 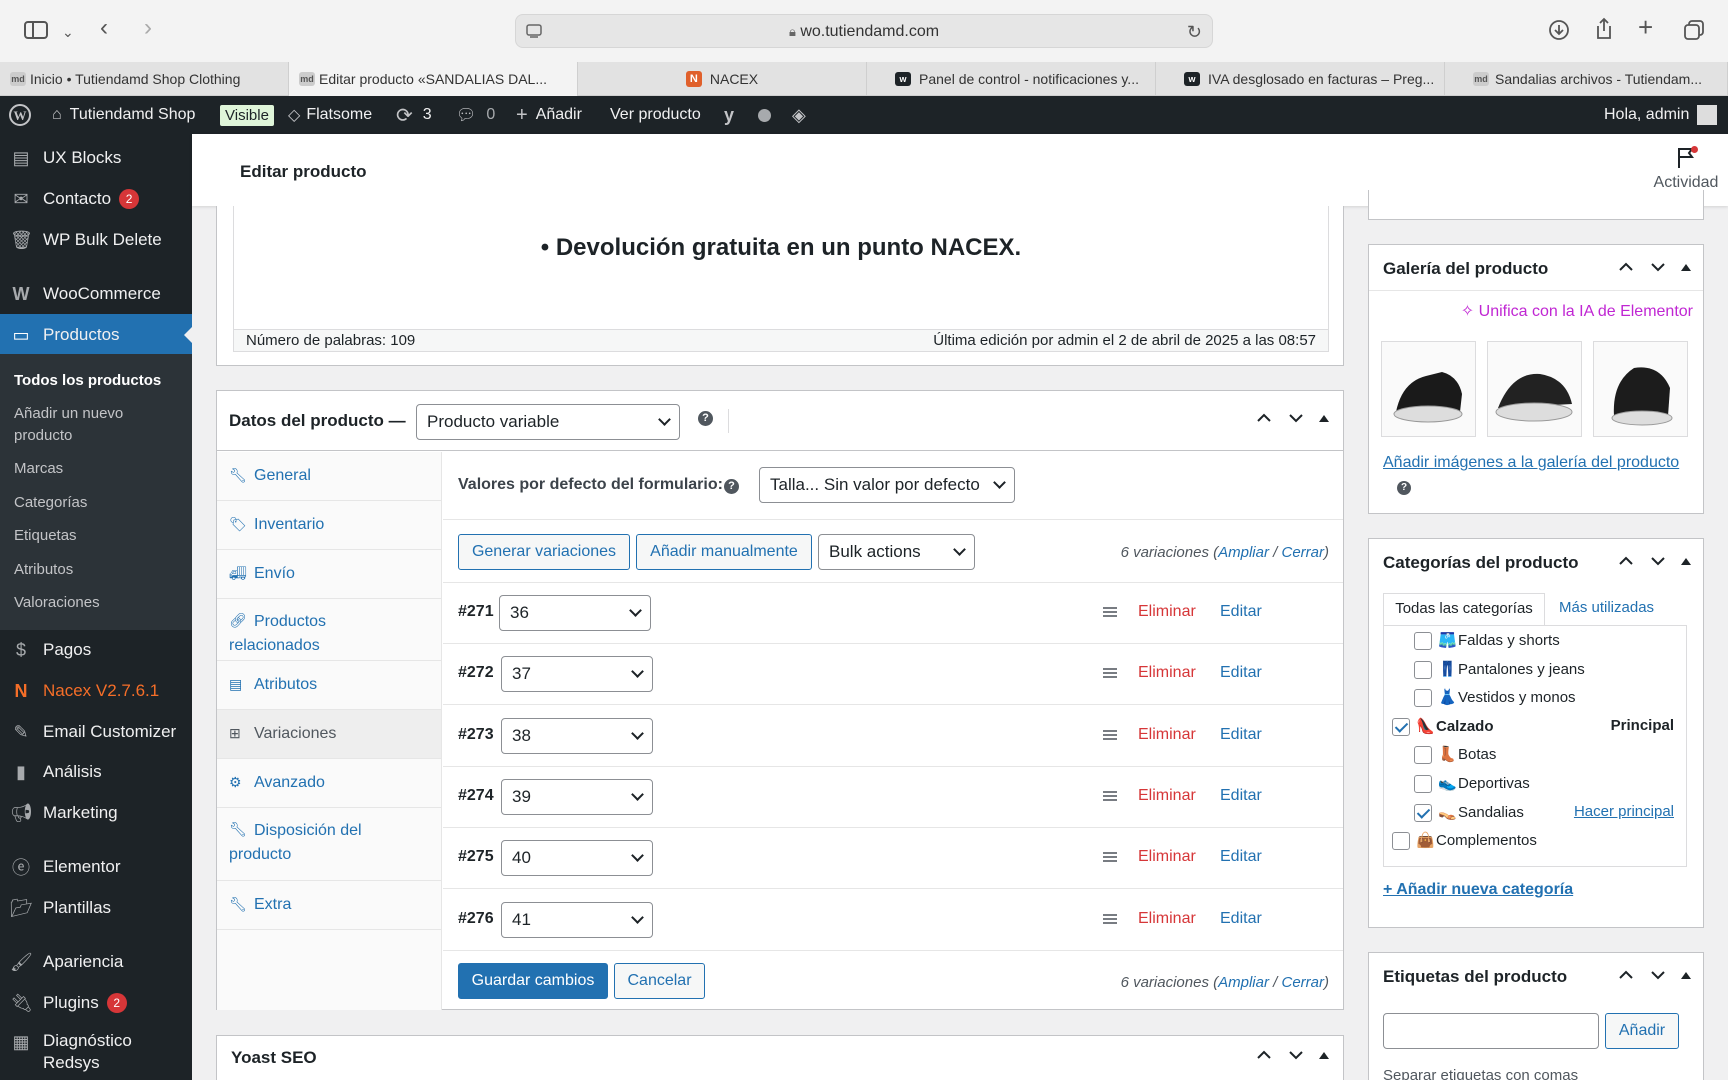 What do you see at coordinates (329, 574) in the screenshot?
I see `tab-envio: 🚚︎ Envío` at bounding box center [329, 574].